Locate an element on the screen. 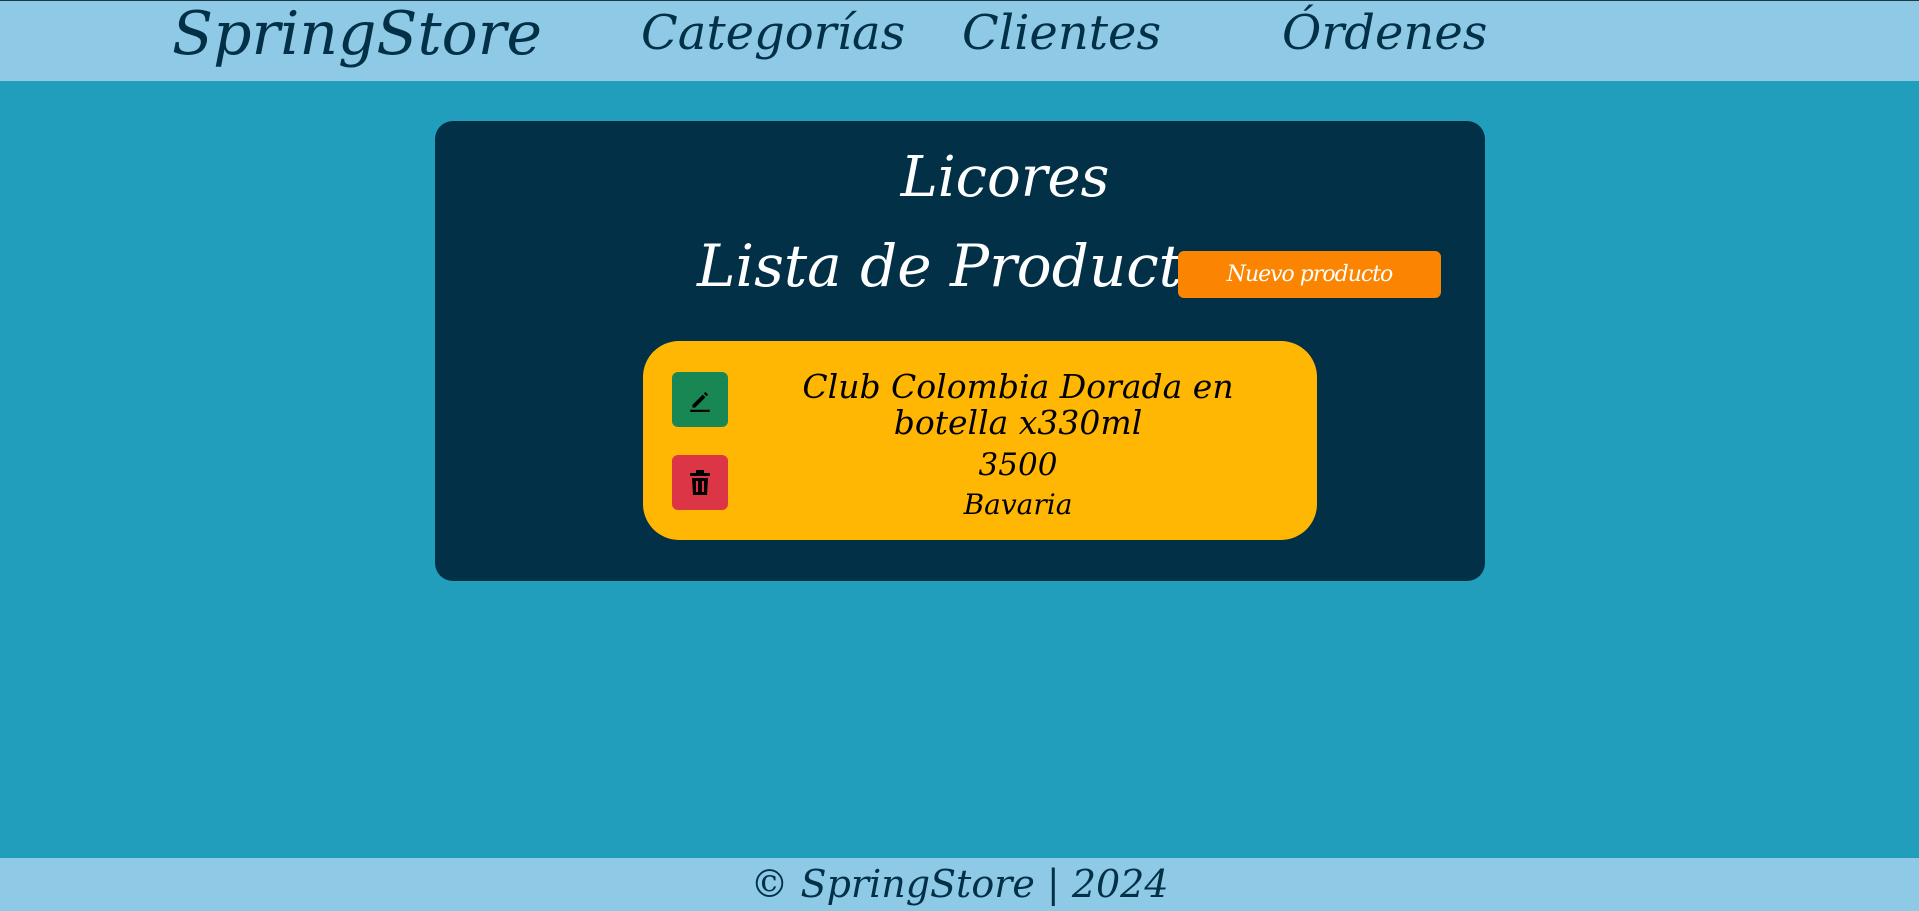 The width and height of the screenshot is (1919, 911). nav-link-ordenes: Órdenes is located at coordinates (1384, 33).